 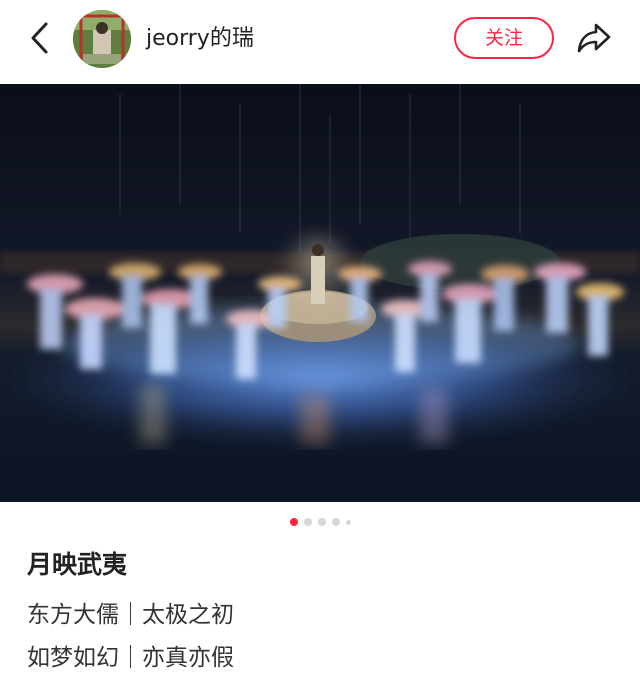 What do you see at coordinates (504, 38) in the screenshot?
I see `follow-button: 关注` at bounding box center [504, 38].